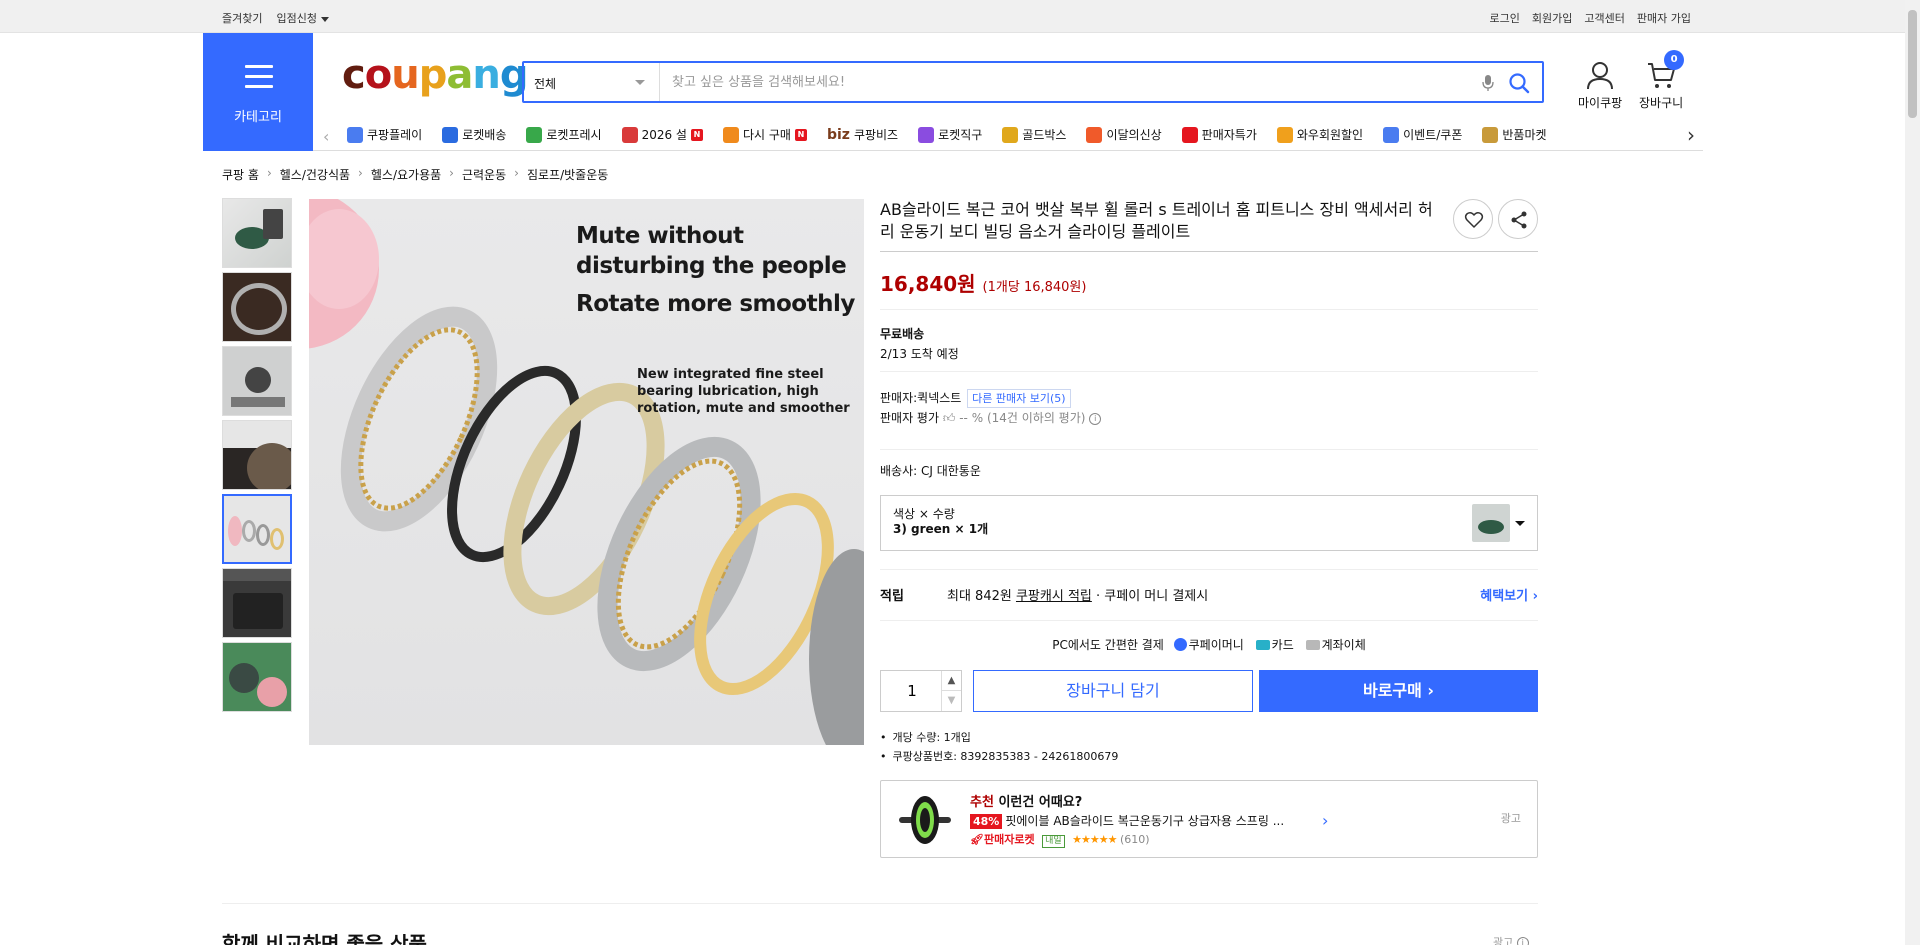 The height and width of the screenshot is (945, 1920). What do you see at coordinates (1600, 85) in the screenshot?
I see `mycoupang-button: 마이쿠팡` at bounding box center [1600, 85].